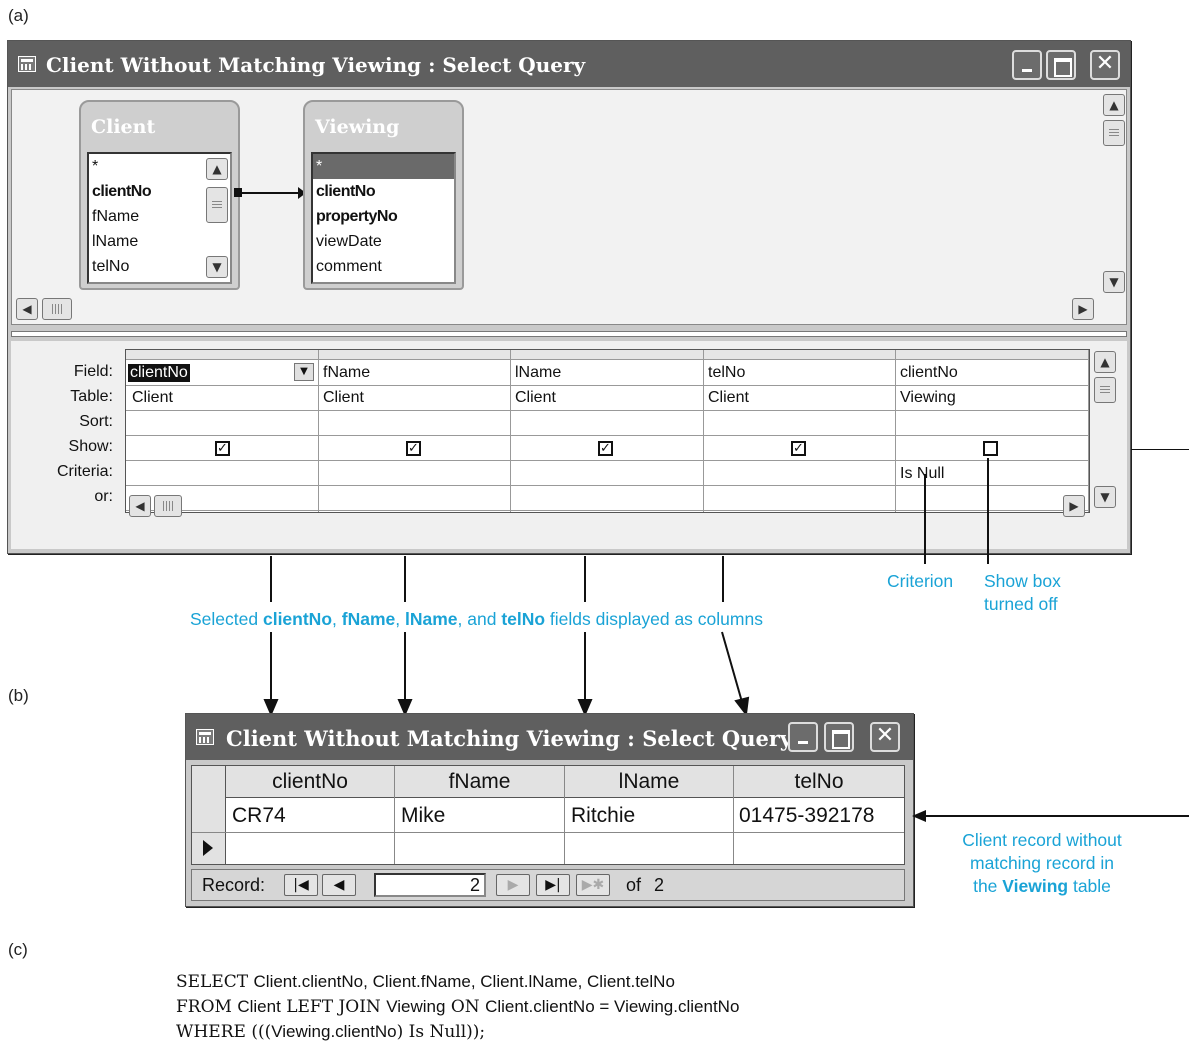  Describe the element at coordinates (238, 192) in the screenshot. I see `join-end-marker` at that location.